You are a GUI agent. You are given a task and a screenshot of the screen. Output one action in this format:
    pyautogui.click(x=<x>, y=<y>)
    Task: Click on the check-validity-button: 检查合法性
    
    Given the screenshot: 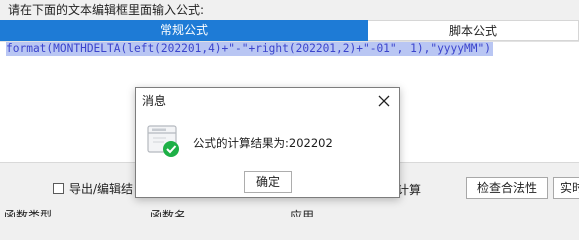 What is the action you would take?
    pyautogui.click(x=507, y=188)
    